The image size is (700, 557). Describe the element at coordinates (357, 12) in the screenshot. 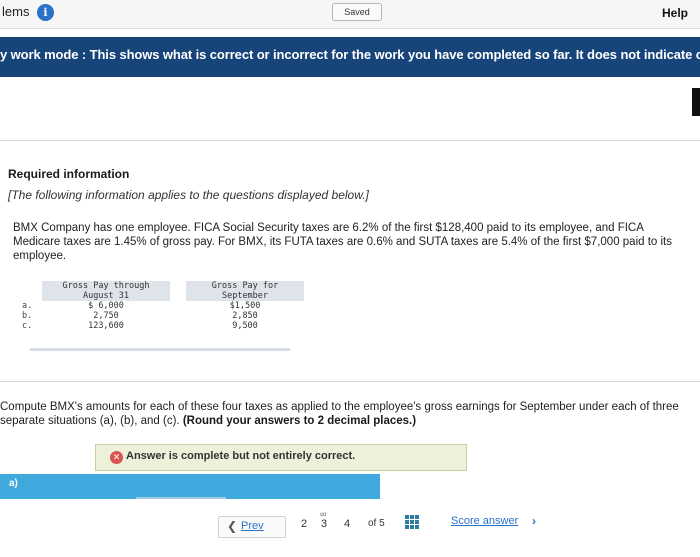

I see `saved-badge: Saved` at that location.